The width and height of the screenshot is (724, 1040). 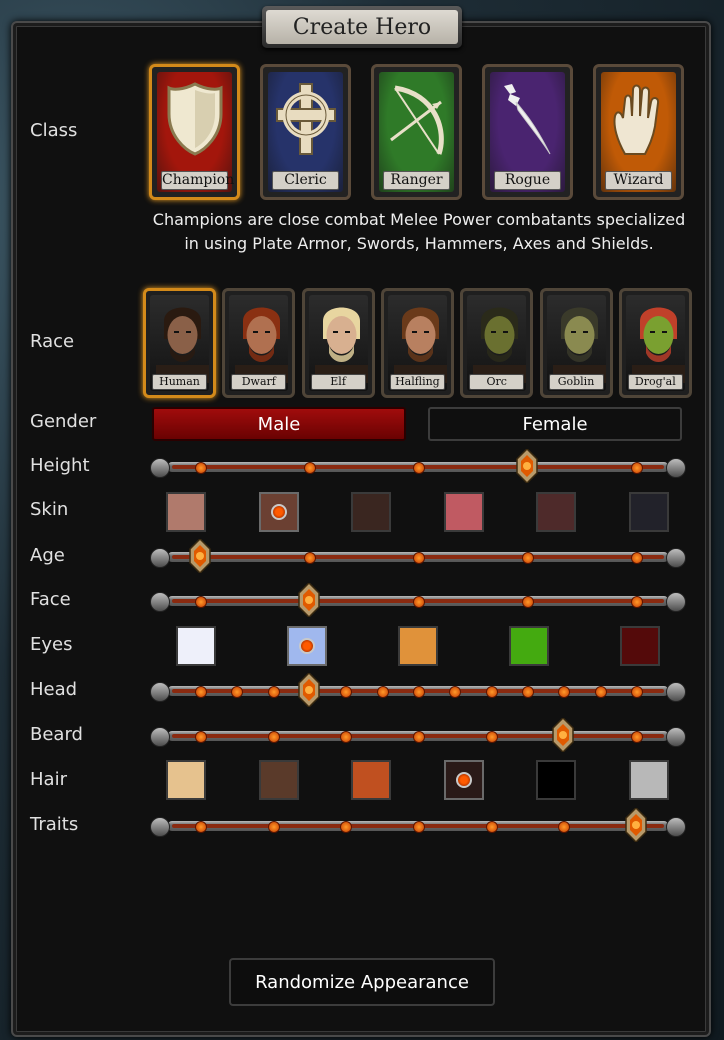 I want to click on gender-female-button: Female, so click(x=555, y=424).